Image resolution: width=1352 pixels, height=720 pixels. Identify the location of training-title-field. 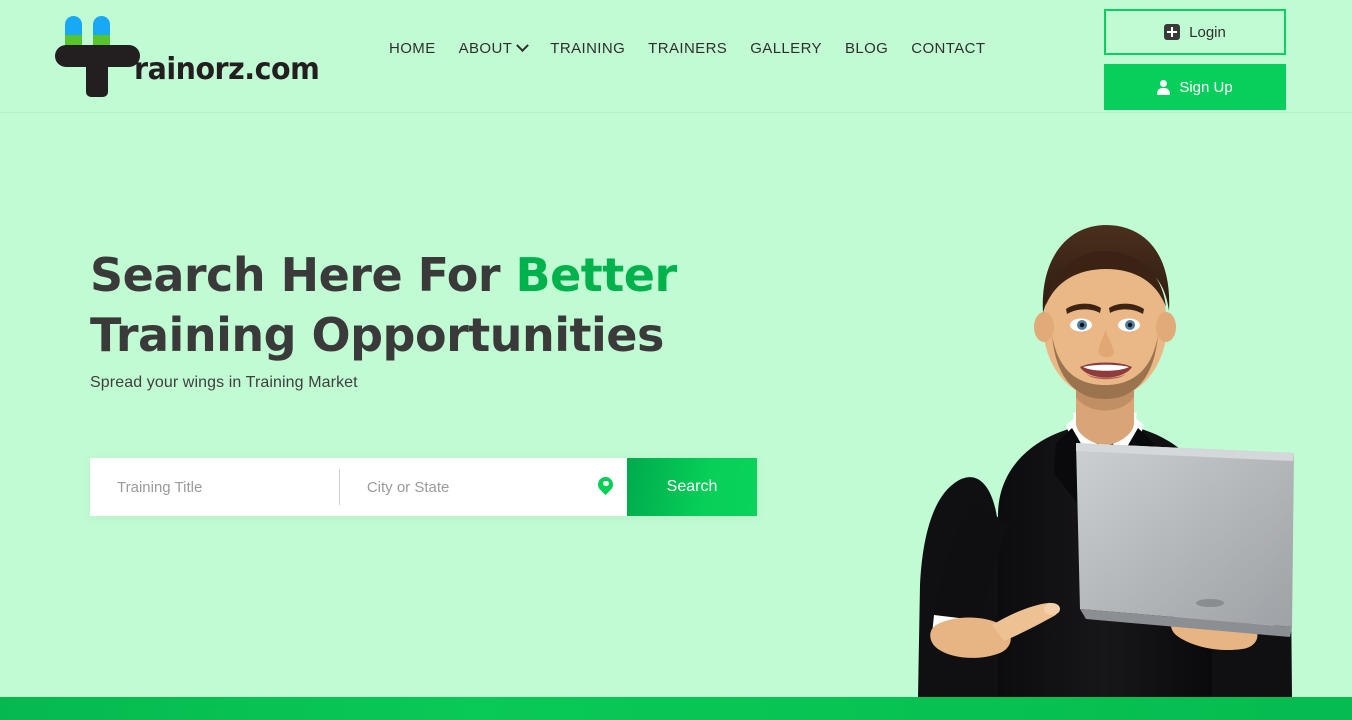
(214, 487).